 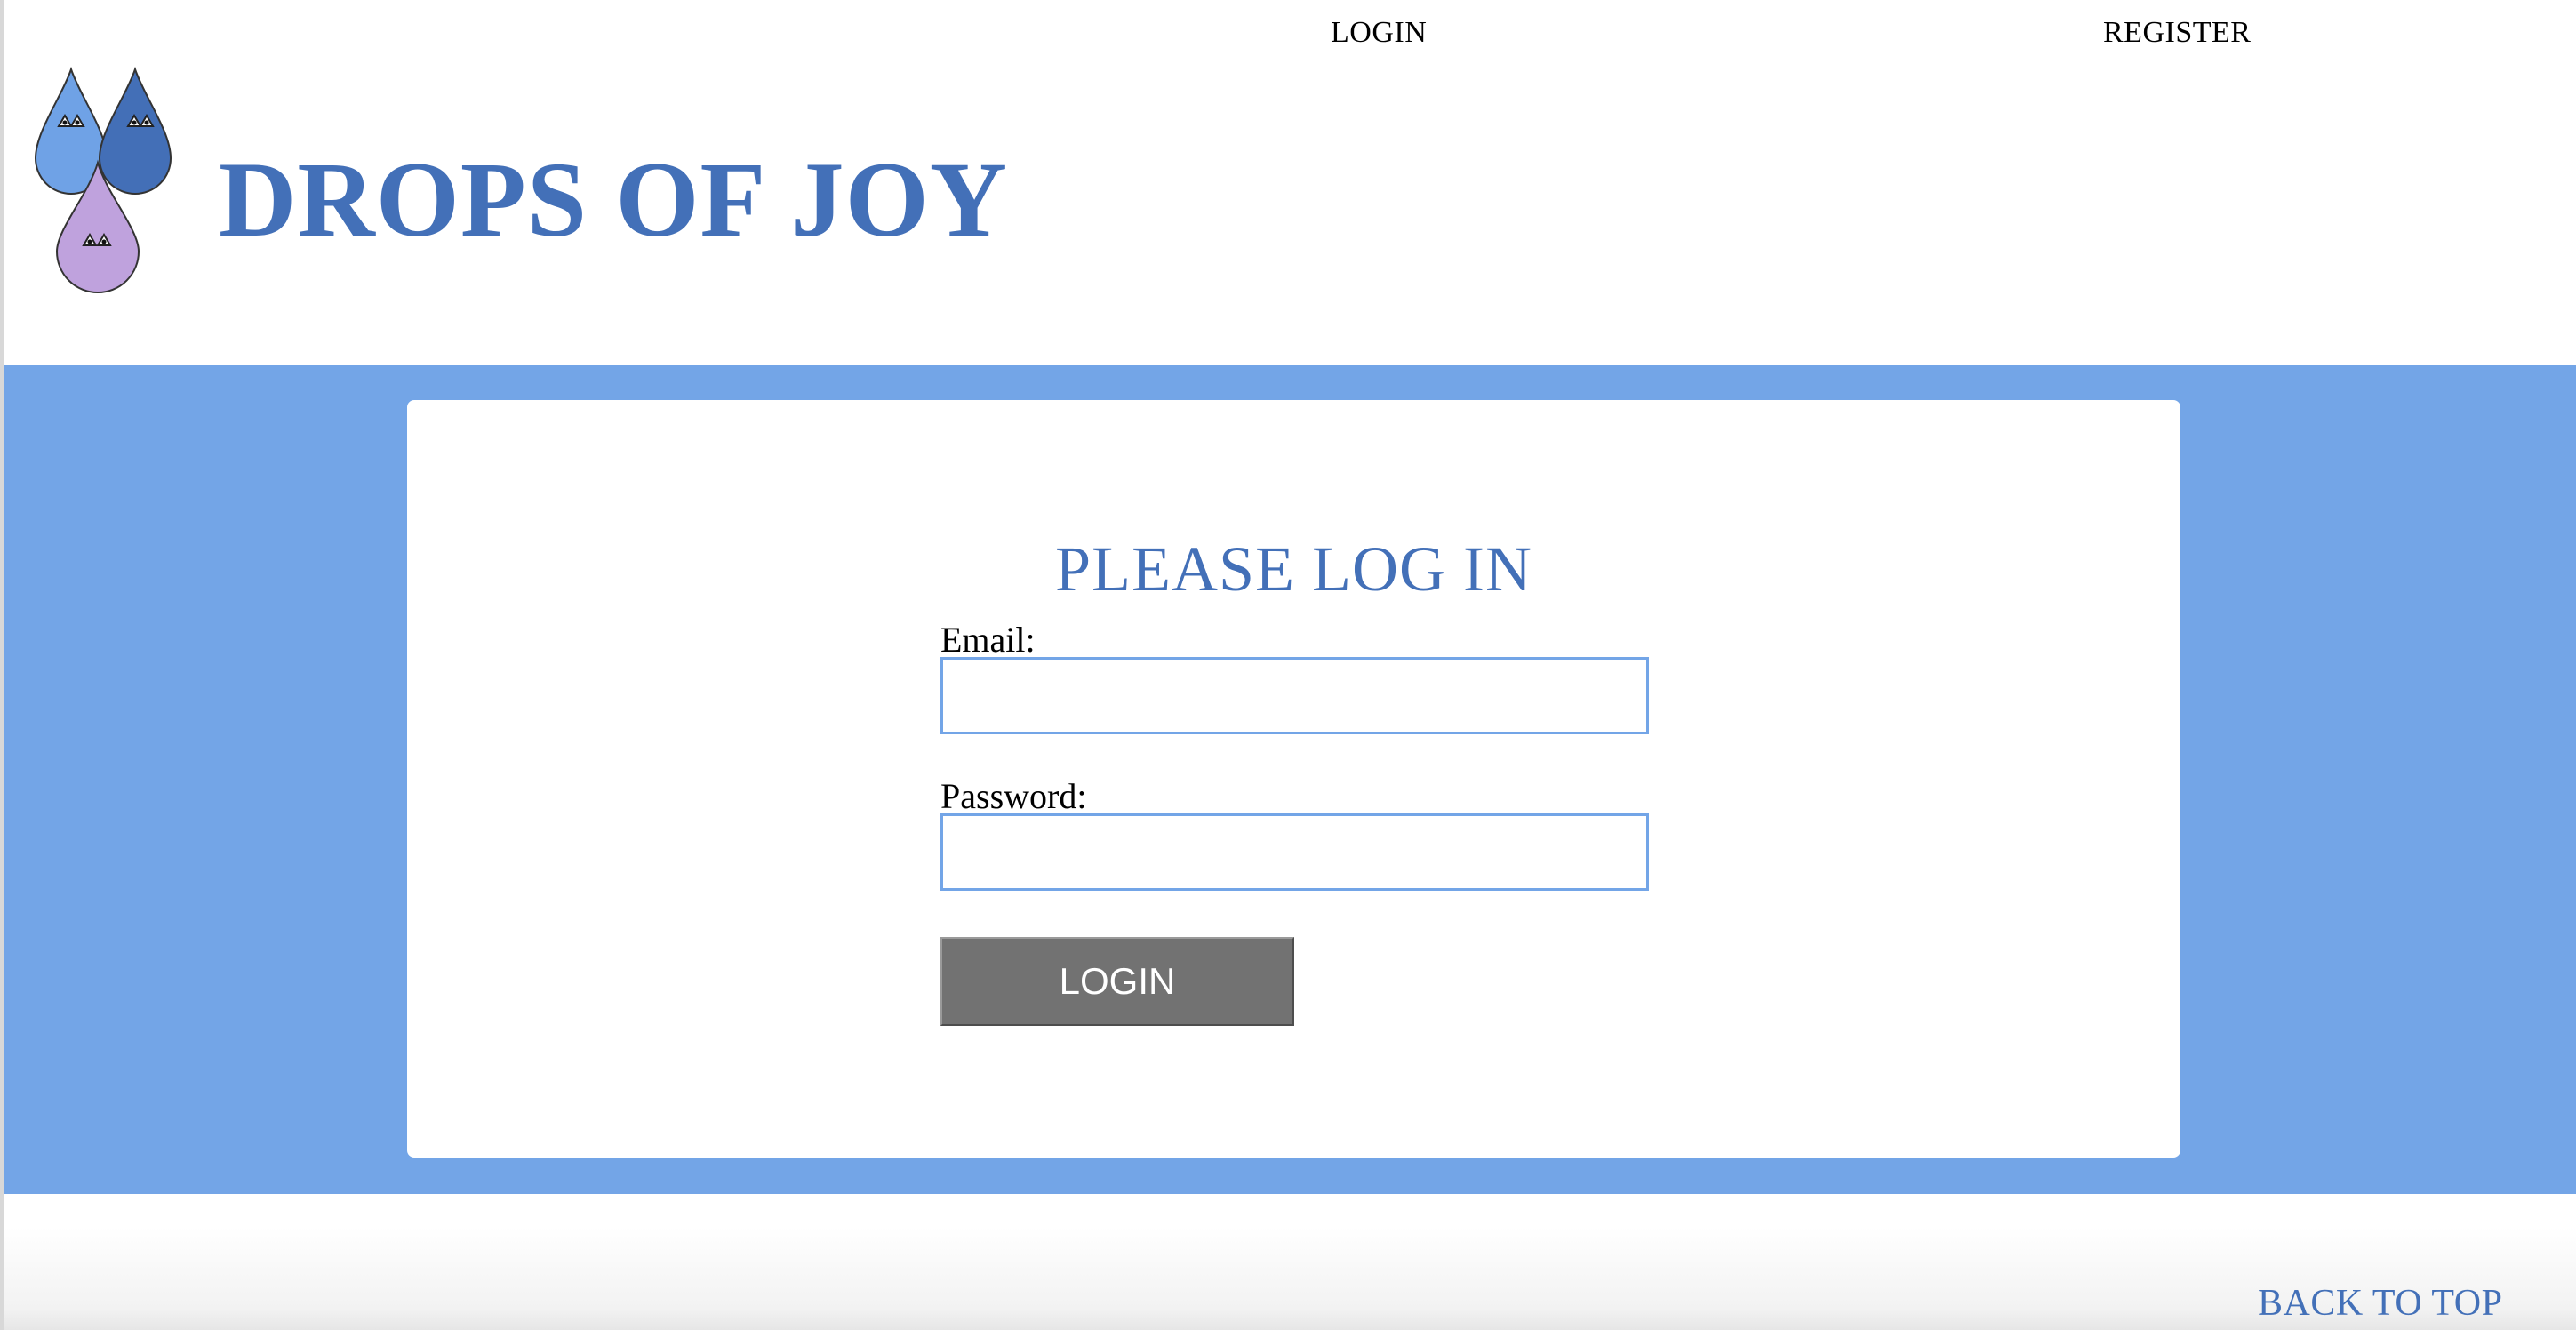 I want to click on dark-blue-drop-icon, so click(x=135, y=131).